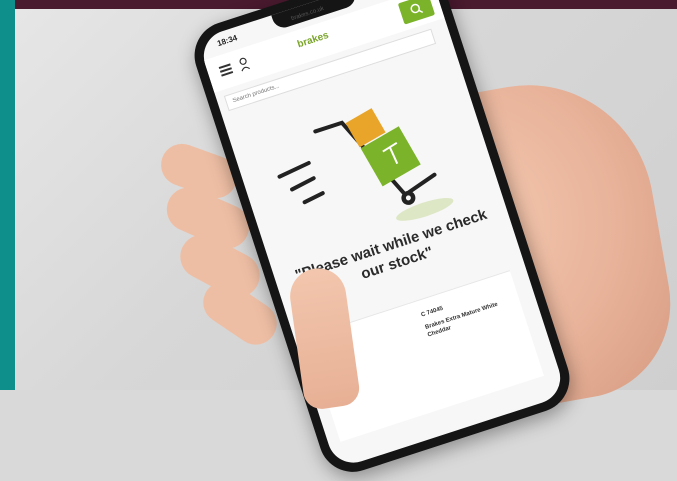 Image resolution: width=677 pixels, height=481 pixels. Describe the element at coordinates (307, 14) in the screenshot. I see `status-url: brakes.co.uk` at that location.